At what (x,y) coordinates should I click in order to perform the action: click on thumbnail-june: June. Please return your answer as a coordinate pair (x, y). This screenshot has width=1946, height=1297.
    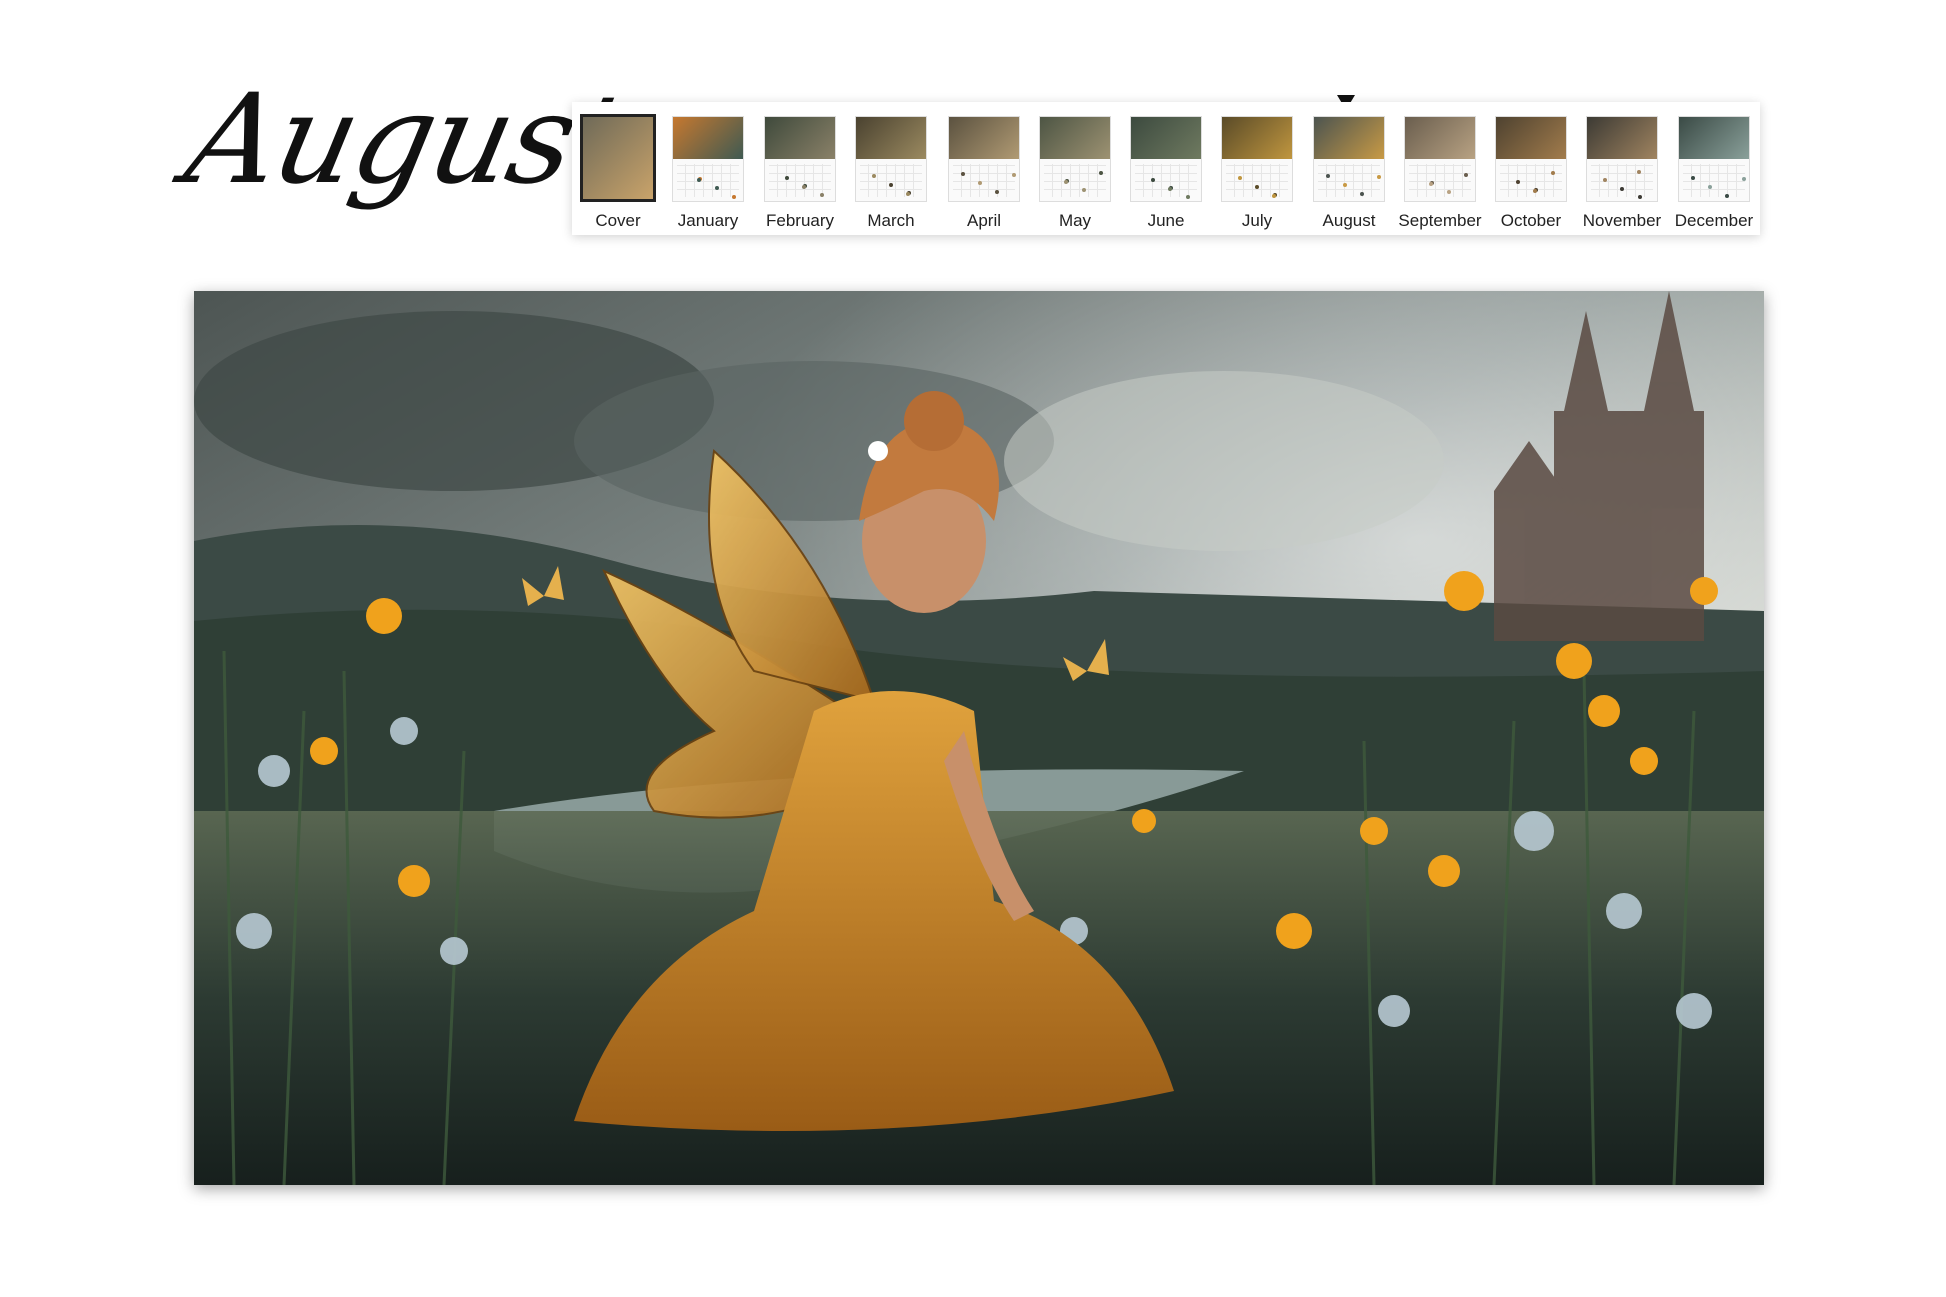
    Looking at the image, I should click on (1166, 171).